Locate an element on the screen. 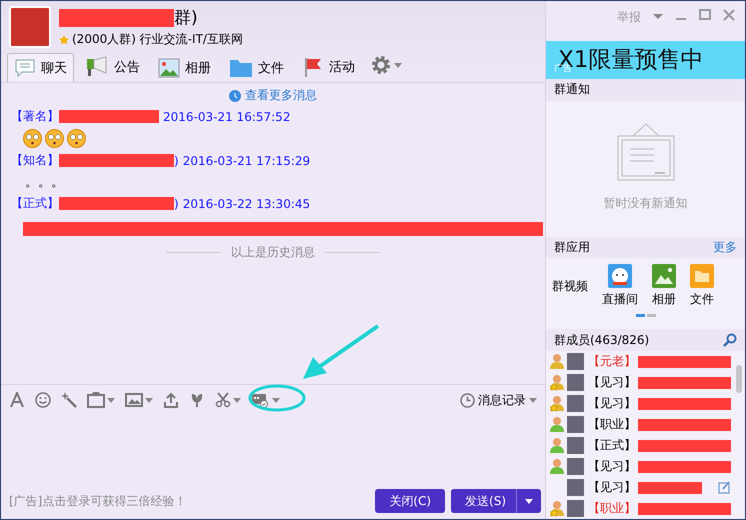 The image size is (746, 520). font-icon is located at coordinates (17, 400).